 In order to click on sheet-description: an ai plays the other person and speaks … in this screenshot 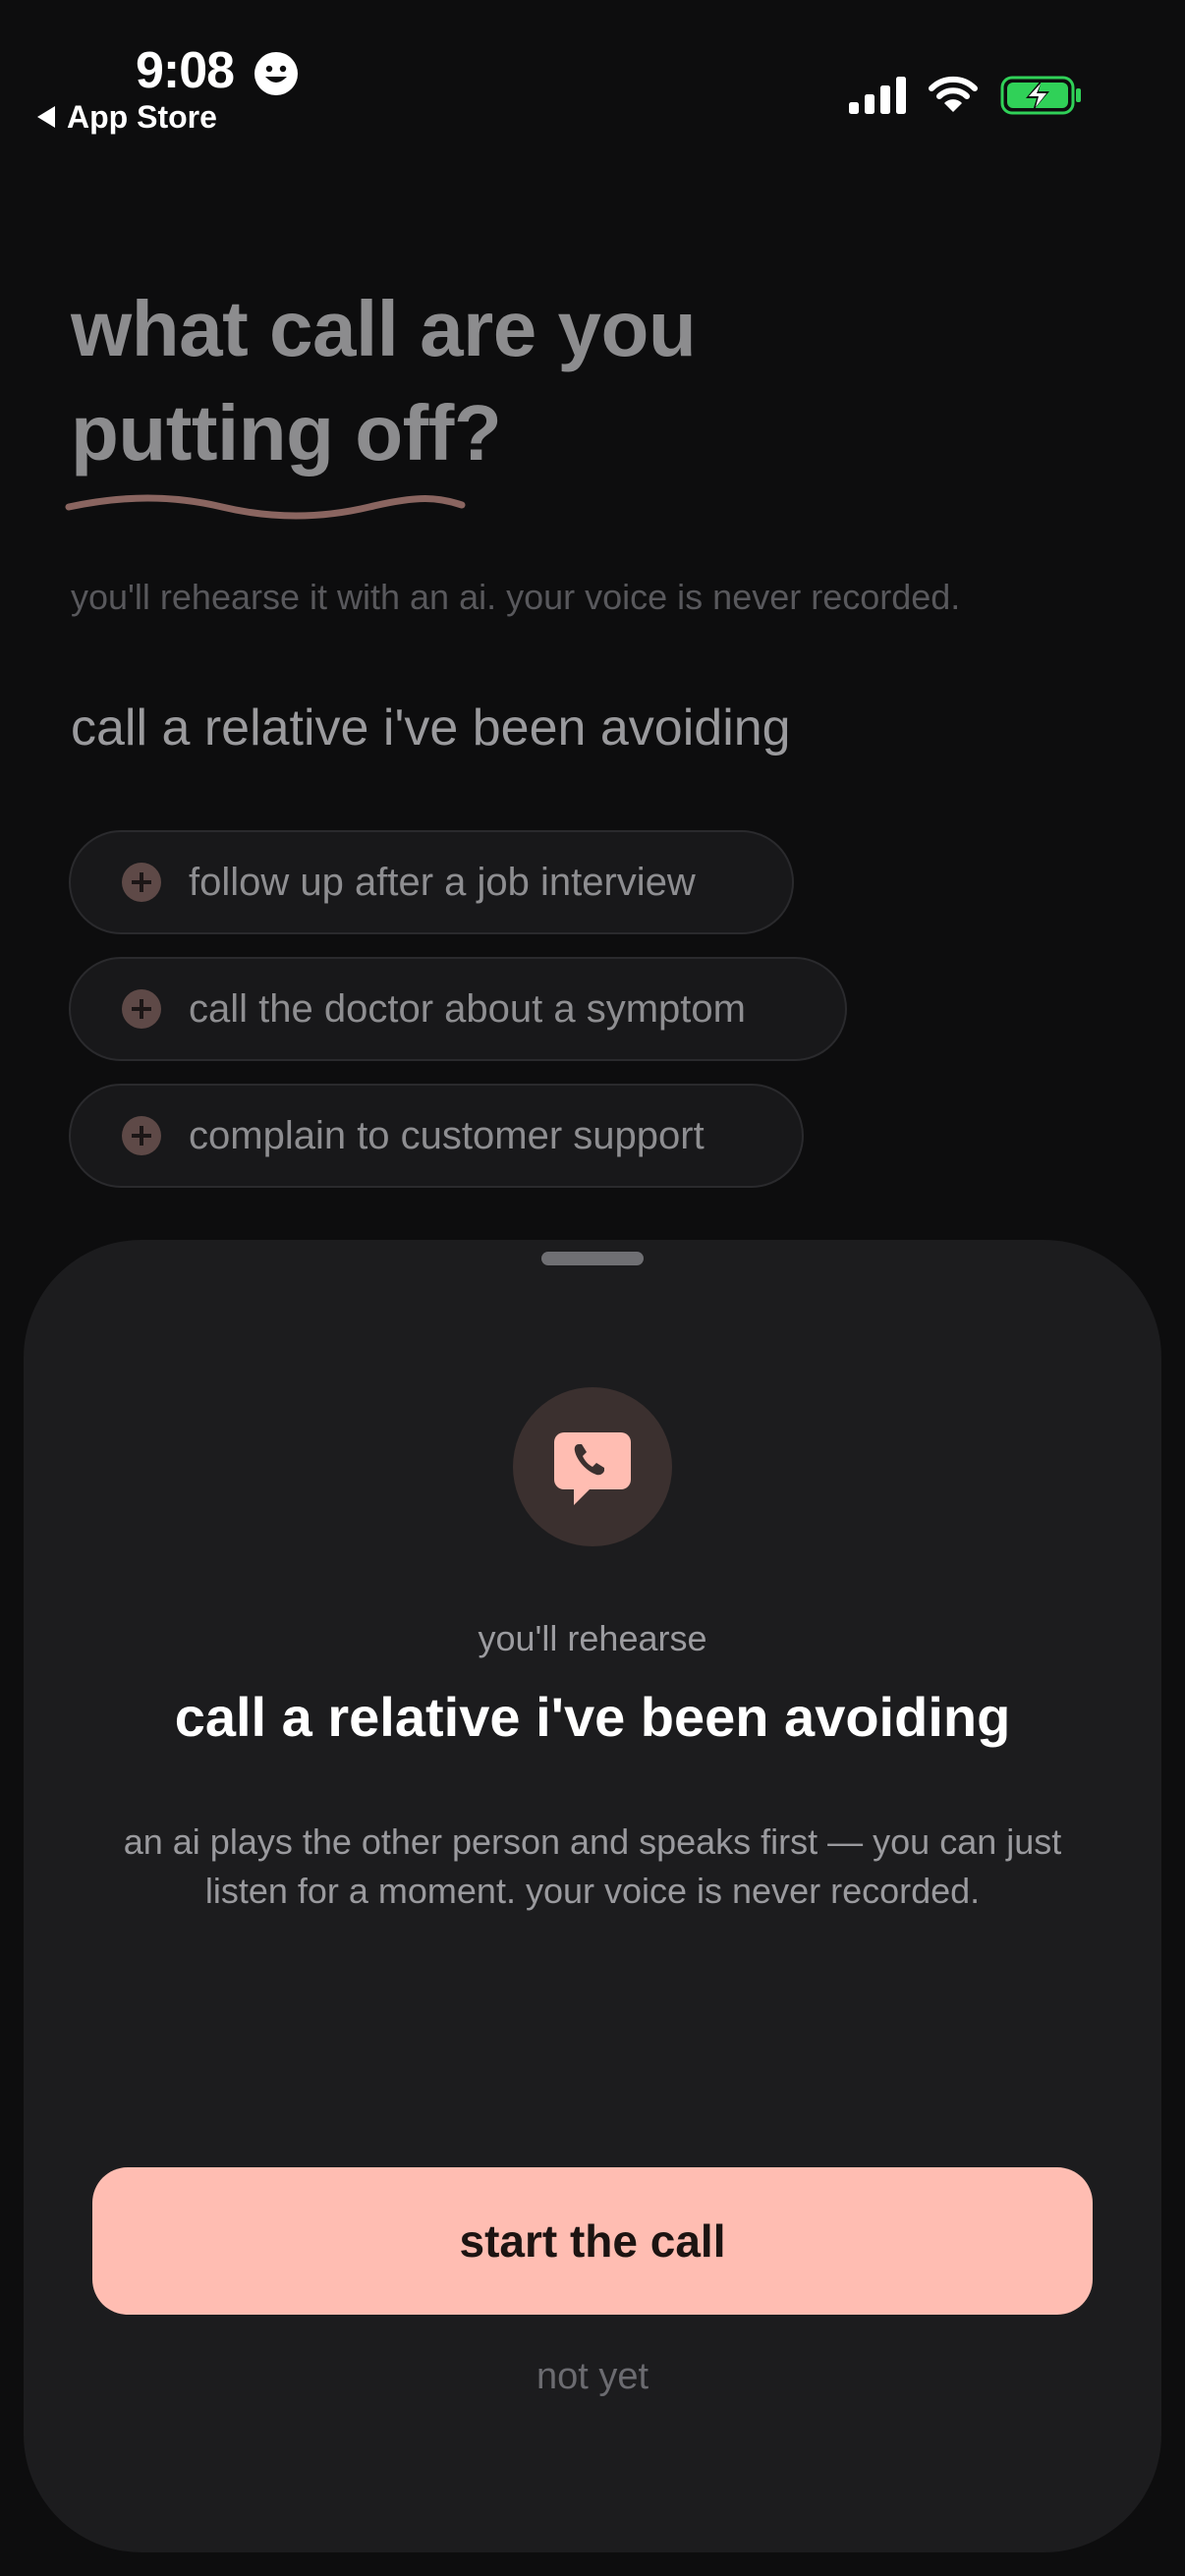, I will do `click(592, 1866)`.